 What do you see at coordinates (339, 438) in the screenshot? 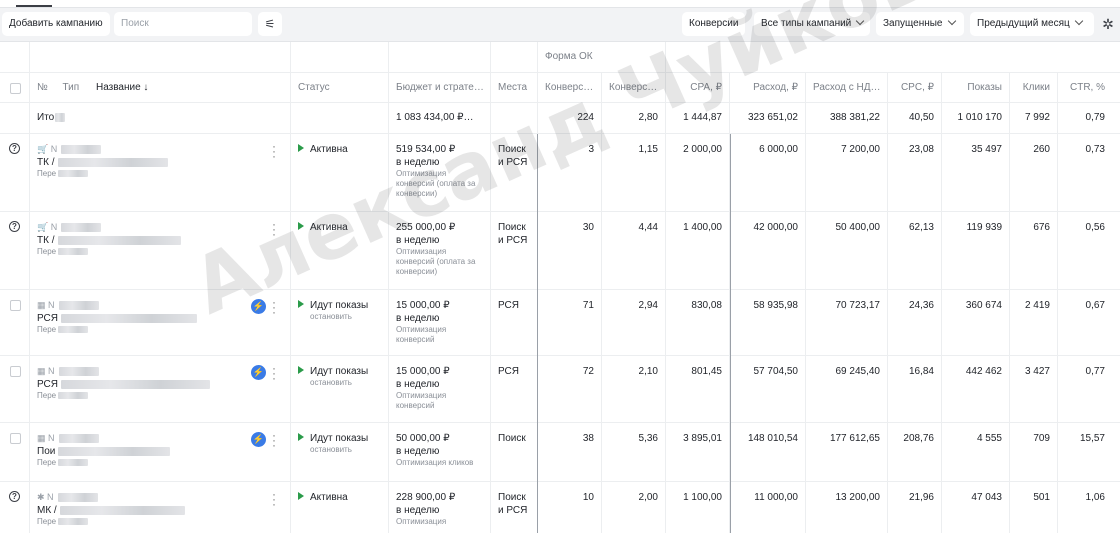
I see `status-label: Идут показы` at bounding box center [339, 438].